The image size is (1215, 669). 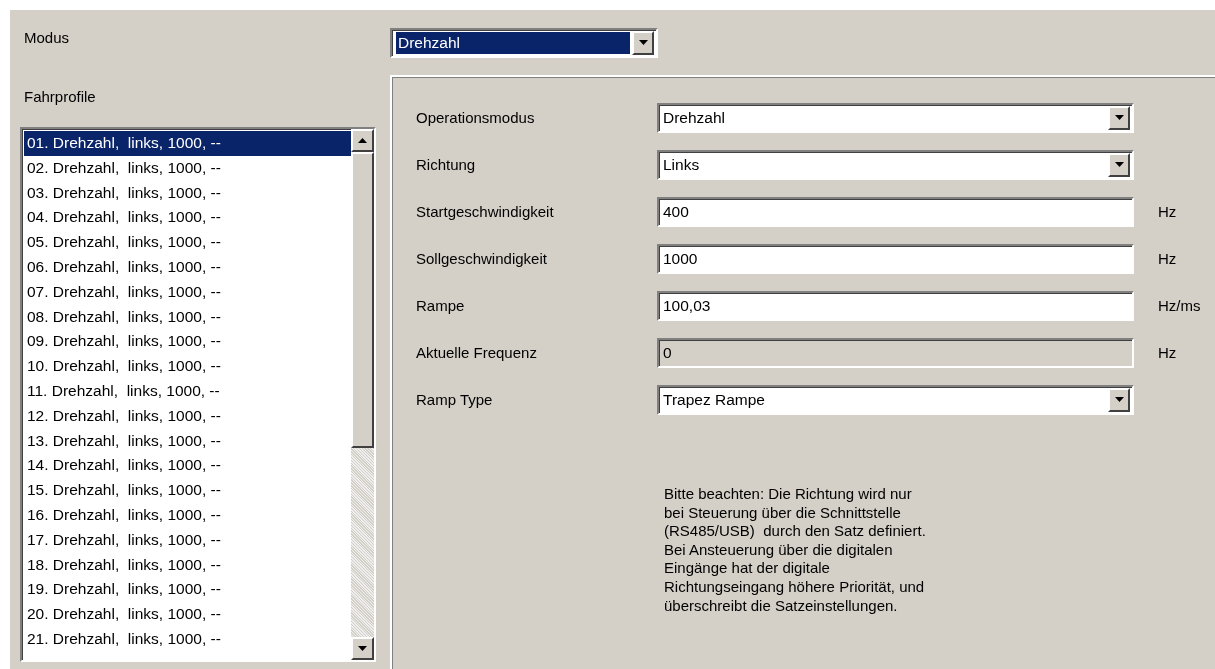 What do you see at coordinates (477, 352) in the screenshot?
I see `field-label: Aktuelle Frequenz` at bounding box center [477, 352].